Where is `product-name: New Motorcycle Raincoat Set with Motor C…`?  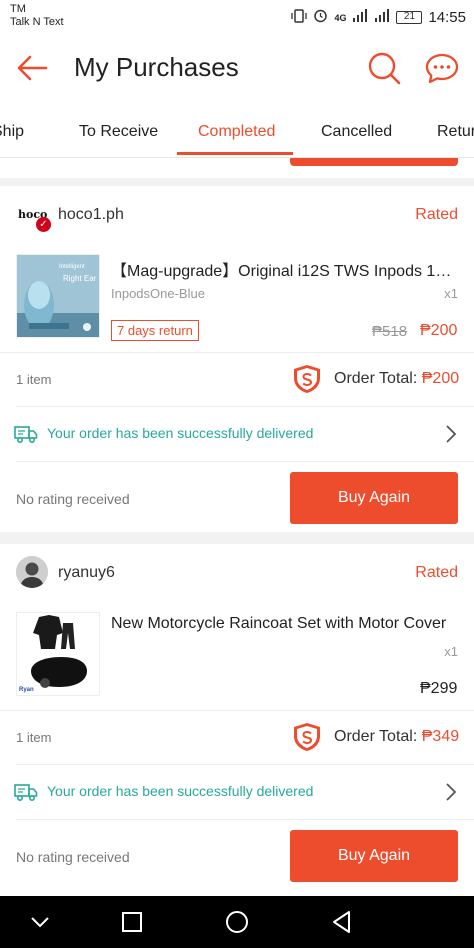 product-name: New Motorcycle Raincoat Set with Motor C… is located at coordinates (284, 624).